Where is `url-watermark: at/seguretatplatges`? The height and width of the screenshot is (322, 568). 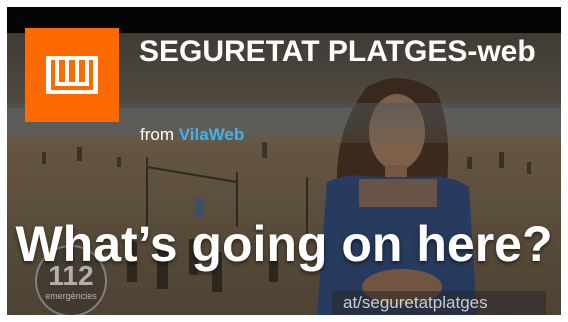
url-watermark: at/seguretatplatges is located at coordinates (415, 302).